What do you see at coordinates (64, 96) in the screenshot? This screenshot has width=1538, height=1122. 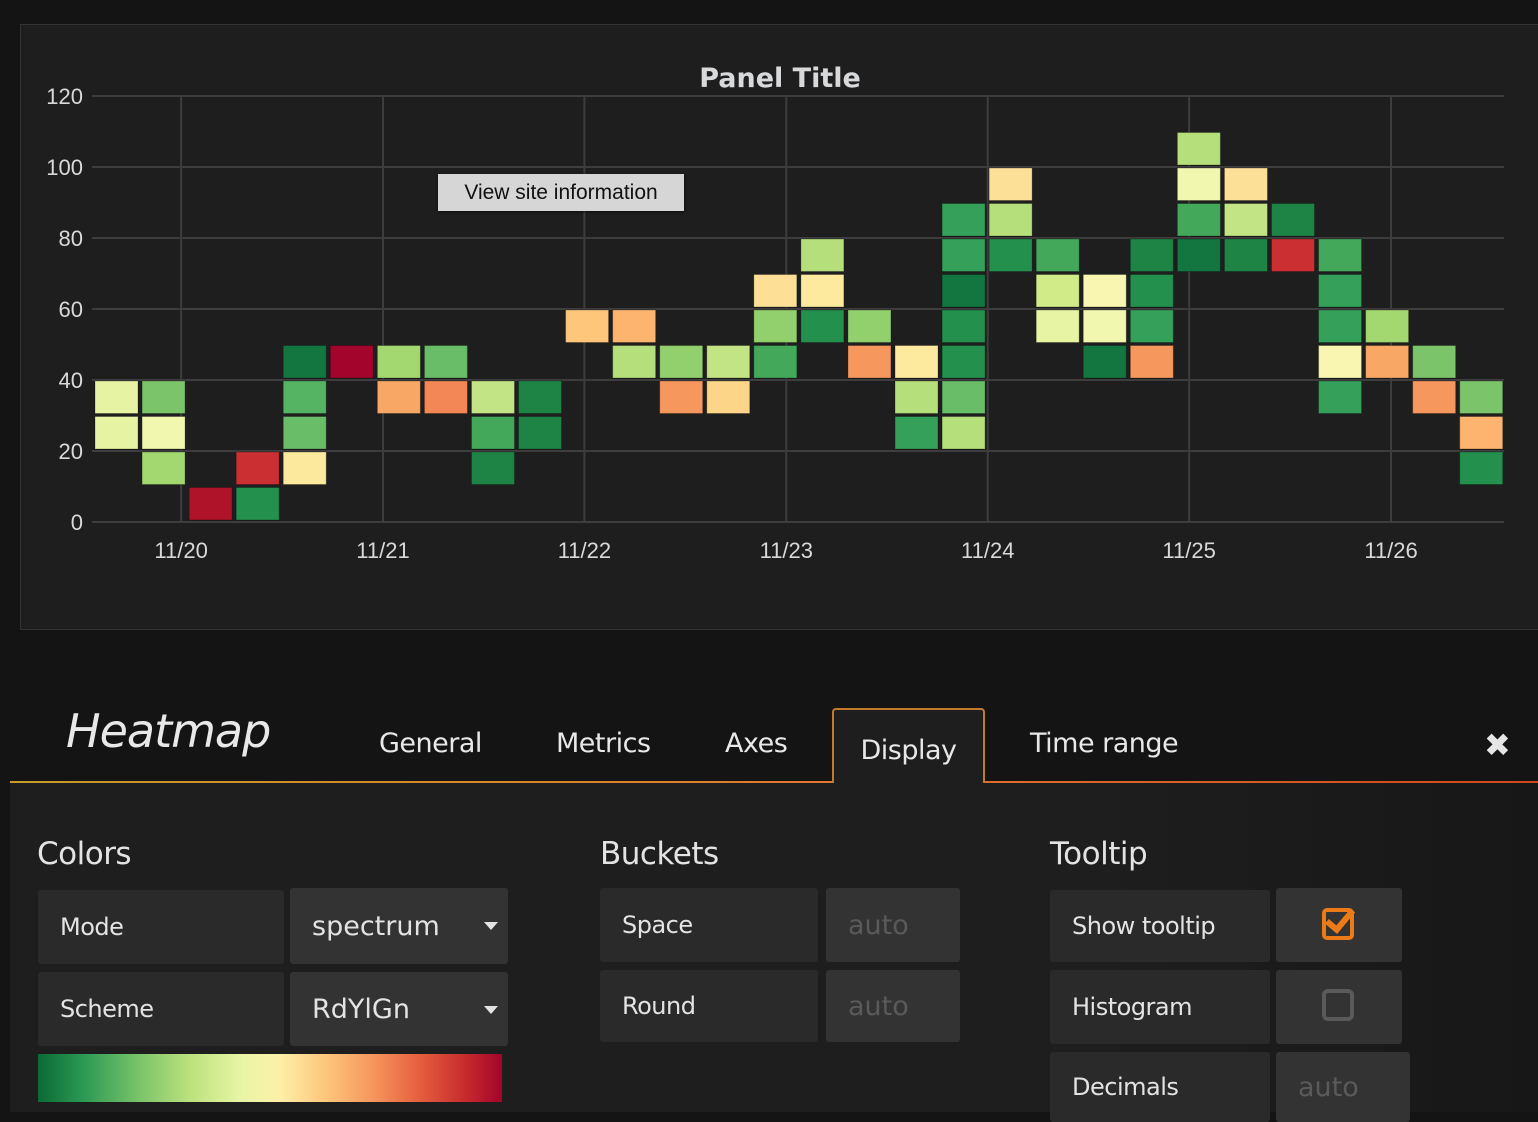 I see `y-tick-label: 120` at bounding box center [64, 96].